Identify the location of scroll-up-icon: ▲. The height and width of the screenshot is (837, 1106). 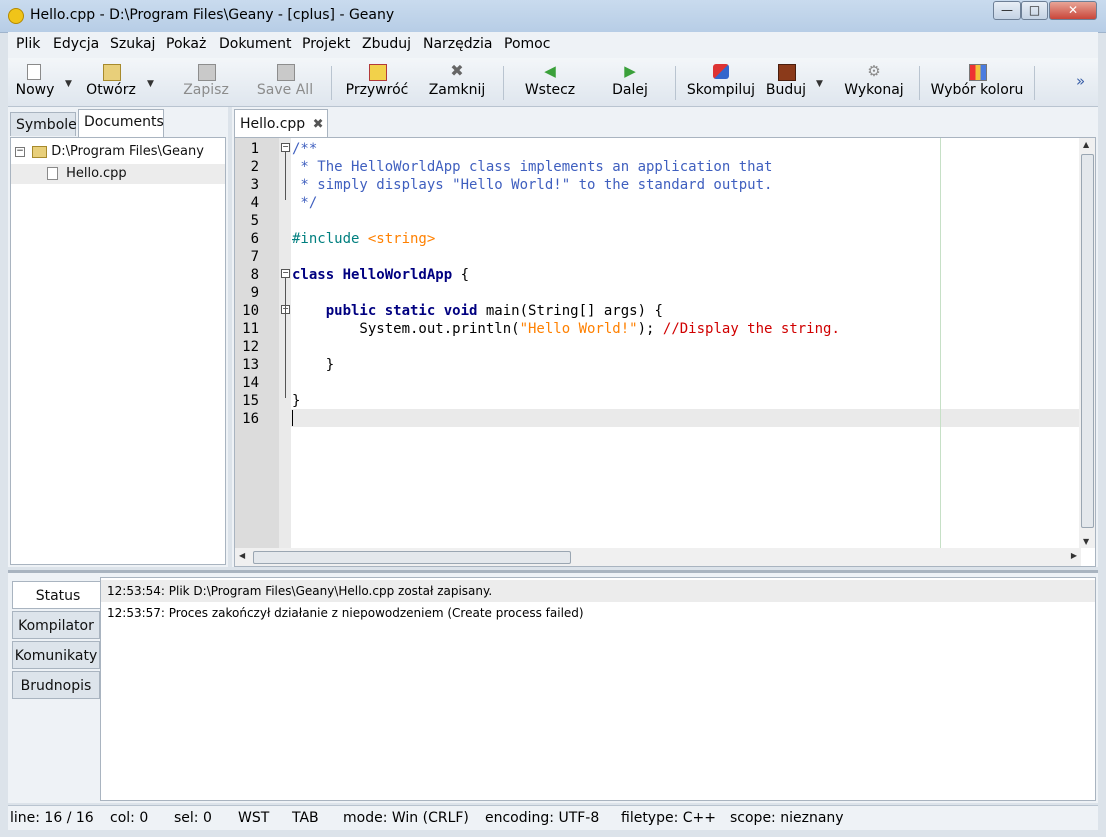
(1086, 144).